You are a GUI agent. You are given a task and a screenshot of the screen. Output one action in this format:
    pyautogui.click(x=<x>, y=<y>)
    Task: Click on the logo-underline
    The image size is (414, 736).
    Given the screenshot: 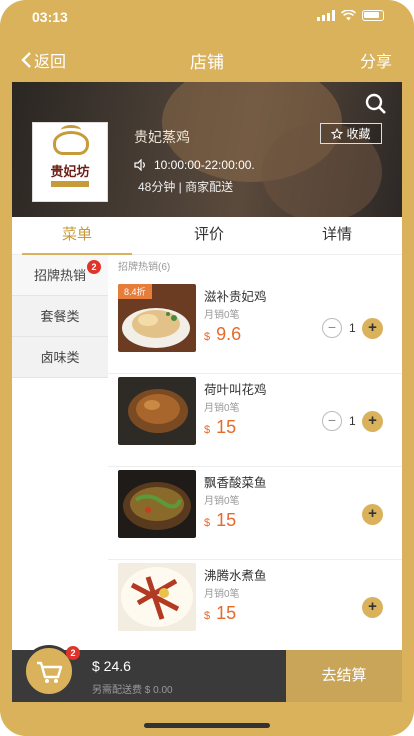 What is the action you would take?
    pyautogui.click(x=70, y=184)
    